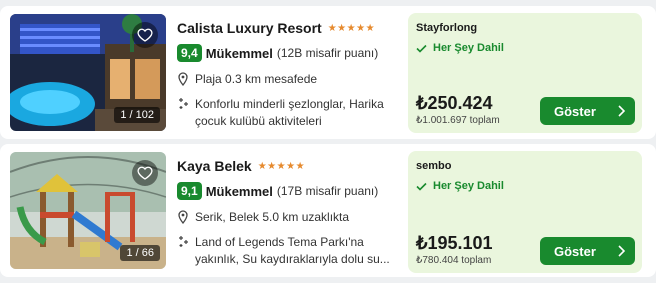 The image size is (656, 283). What do you see at coordinates (458, 120) in the screenshot?
I see `total-price: ₺1.001.697 toplam` at bounding box center [458, 120].